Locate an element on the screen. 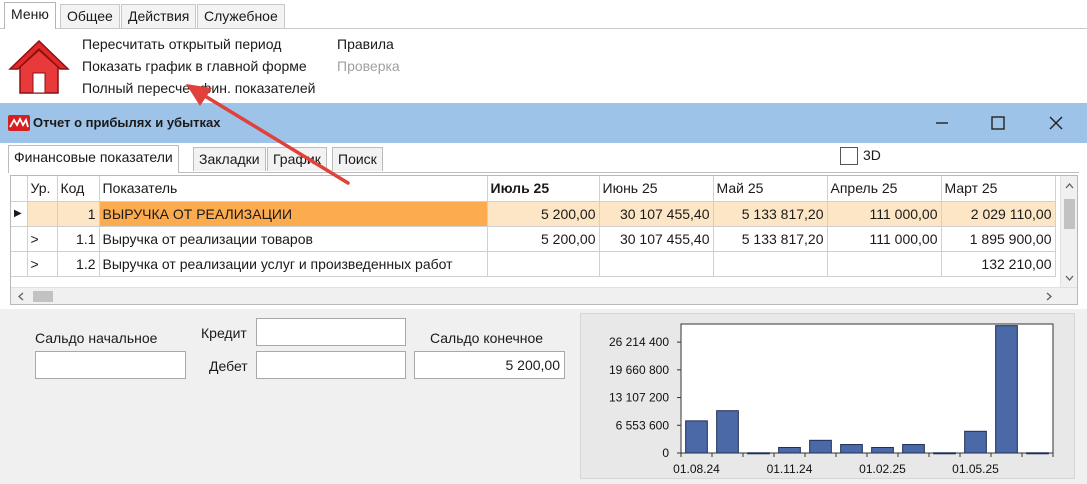 This screenshot has height=484, width=1087. close-icon is located at coordinates (1056, 123).